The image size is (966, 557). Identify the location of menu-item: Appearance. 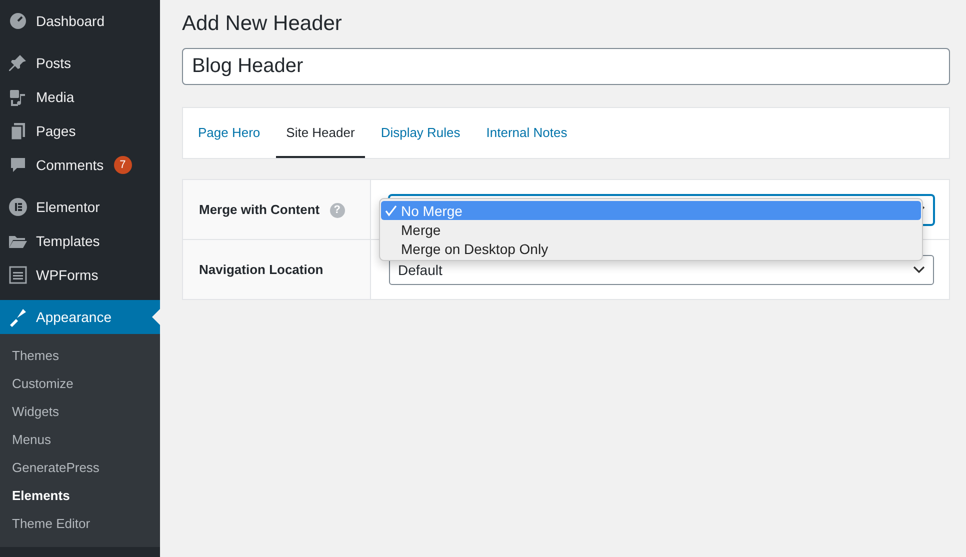
(80, 317).